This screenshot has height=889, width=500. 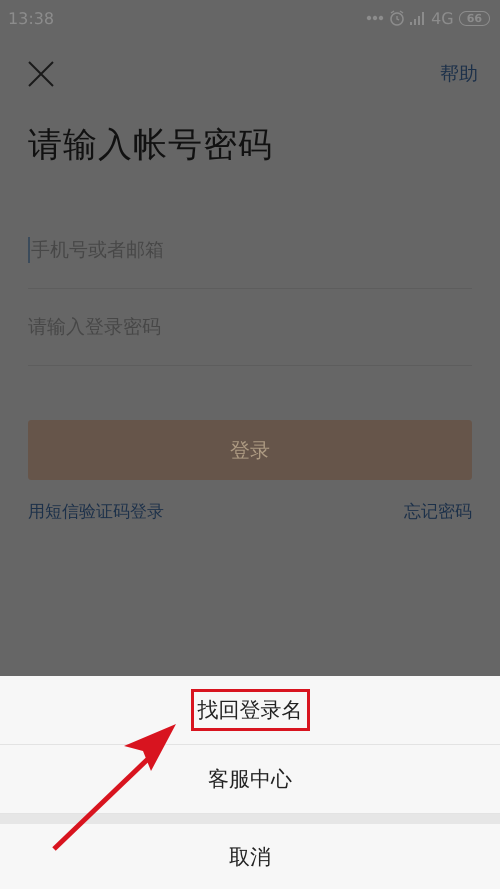 I want to click on highlight-box: 找回登录名, so click(x=250, y=710).